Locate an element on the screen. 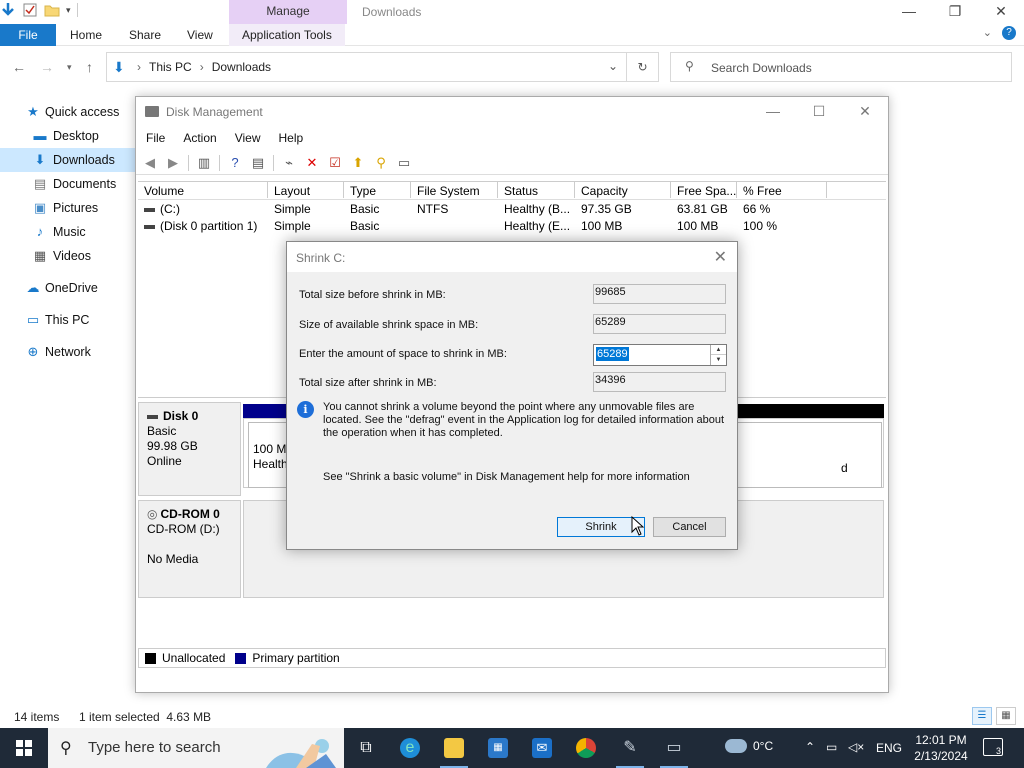 Image resolution: width=1024 pixels, height=768 pixels. mail-button: ✉ is located at coordinates (542, 748).